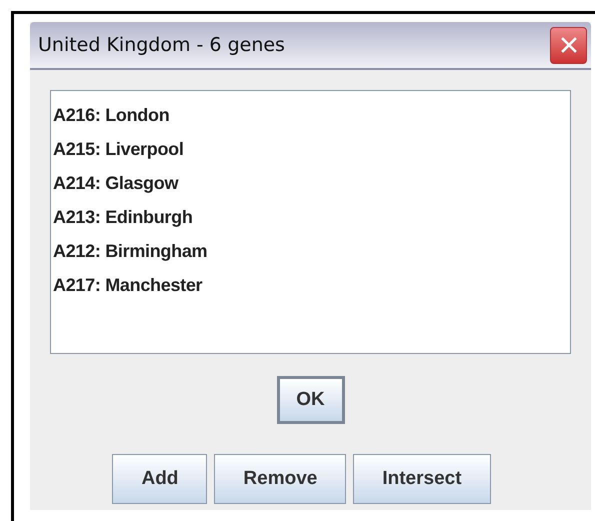 This screenshot has width=595, height=521. I want to click on window-title: United Kingdom - 6 genes, so click(161, 45).